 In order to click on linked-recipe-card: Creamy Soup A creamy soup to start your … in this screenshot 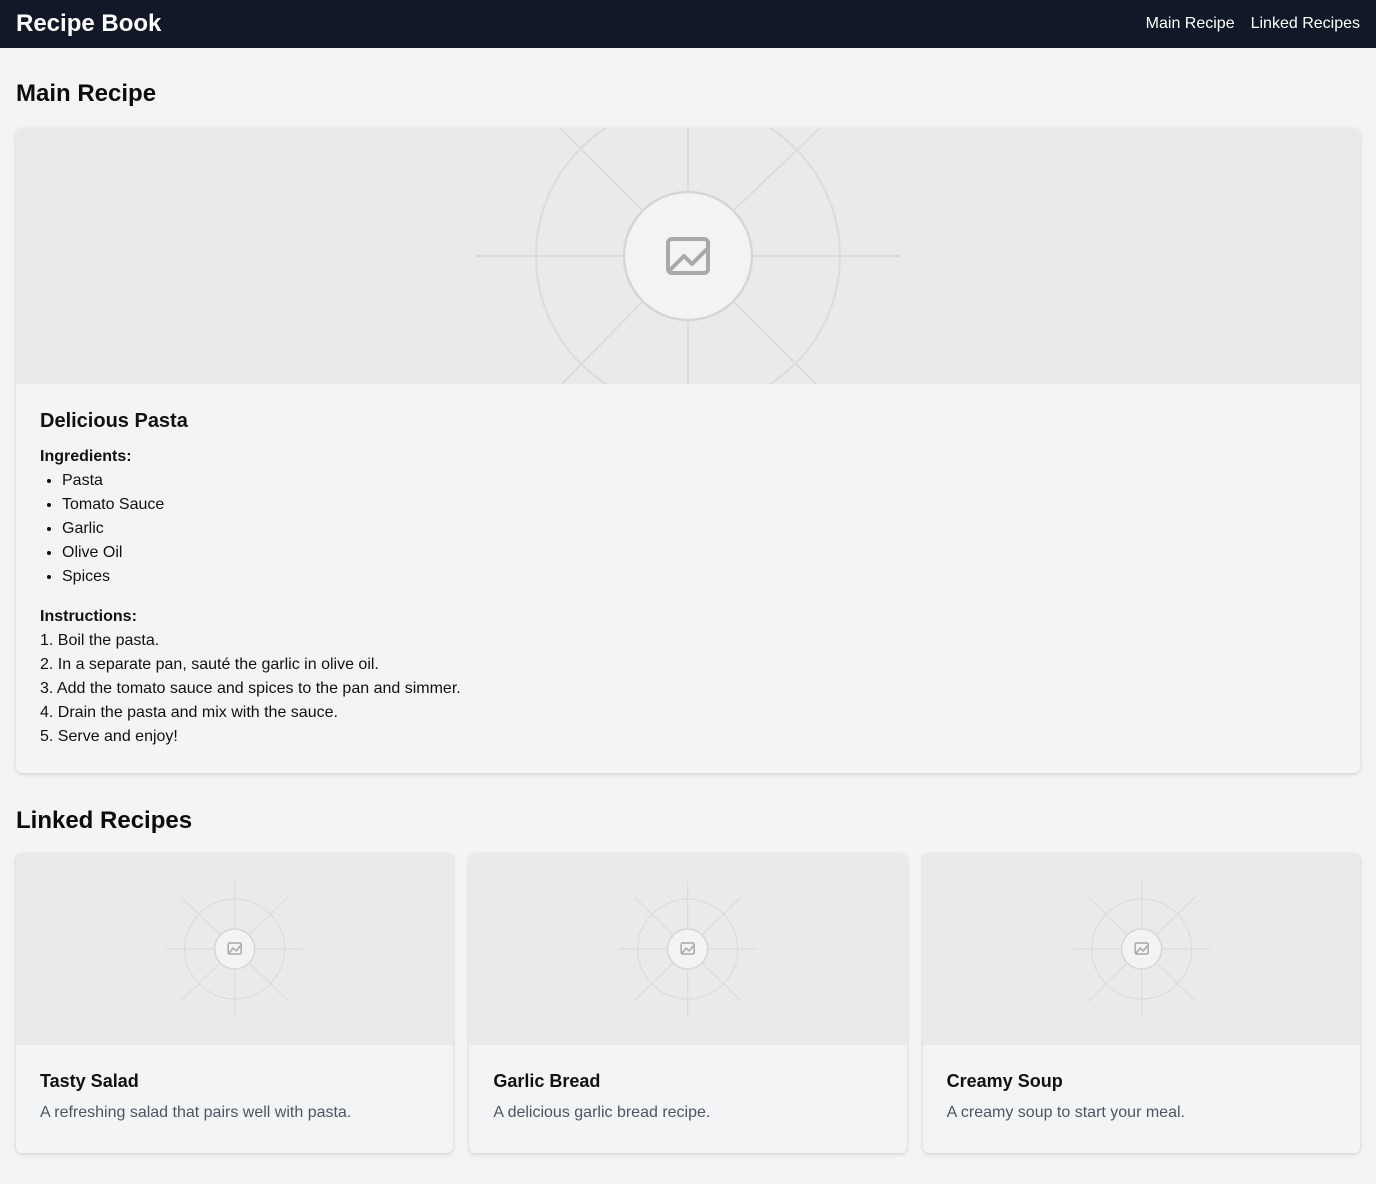, I will do `click(1141, 1003)`.